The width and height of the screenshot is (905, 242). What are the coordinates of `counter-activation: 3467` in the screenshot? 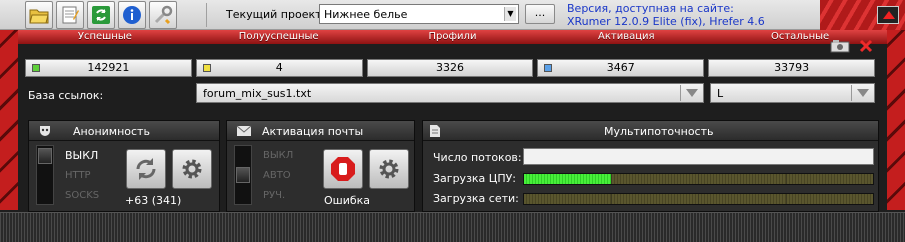 It's located at (621, 68).